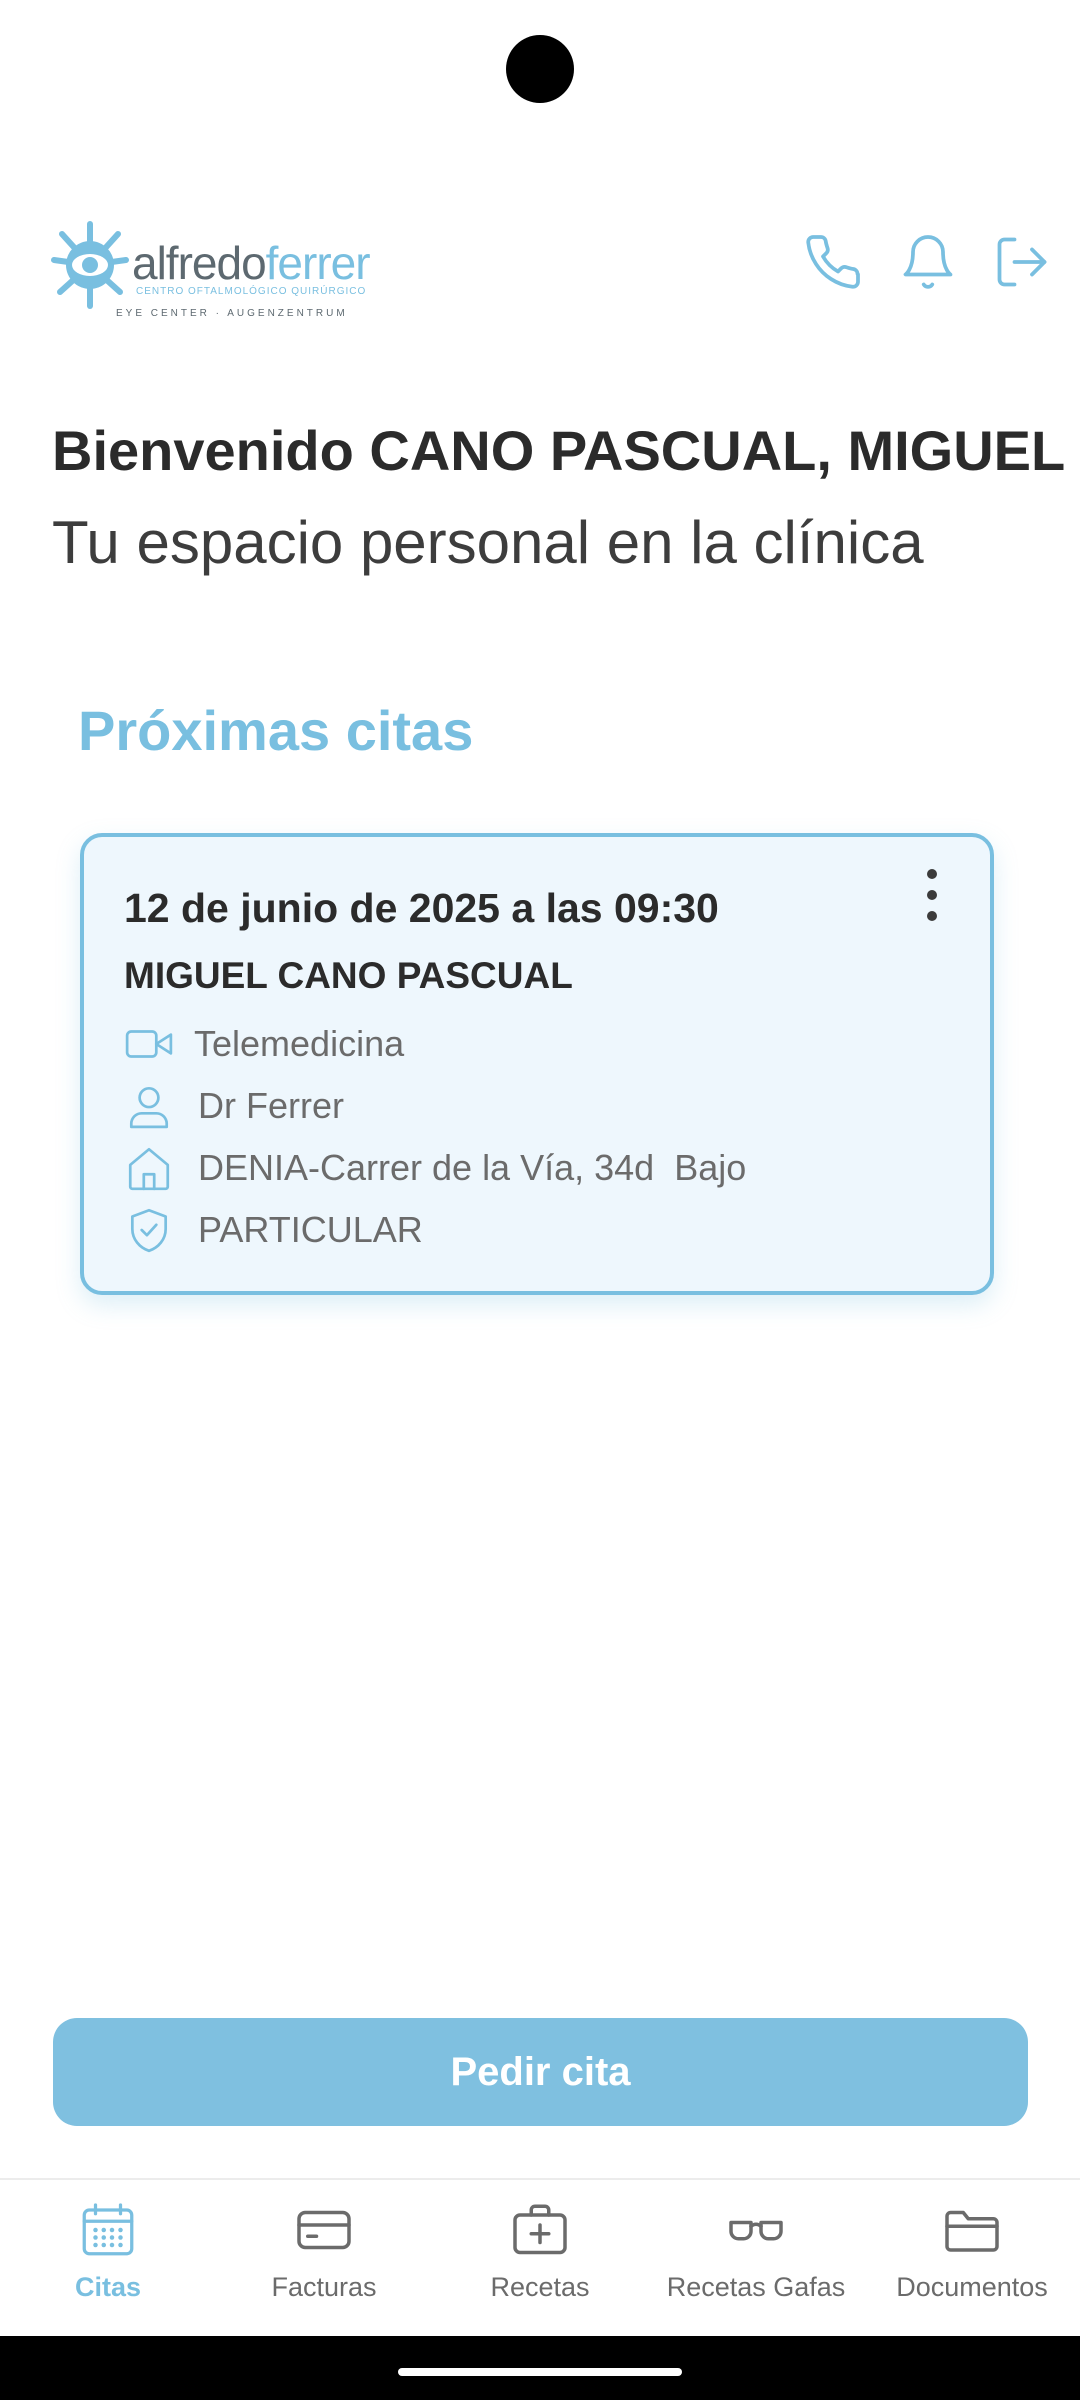 The height and width of the screenshot is (2400, 1080). Describe the element at coordinates (149, 1230) in the screenshot. I see `shield-check-icon` at that location.